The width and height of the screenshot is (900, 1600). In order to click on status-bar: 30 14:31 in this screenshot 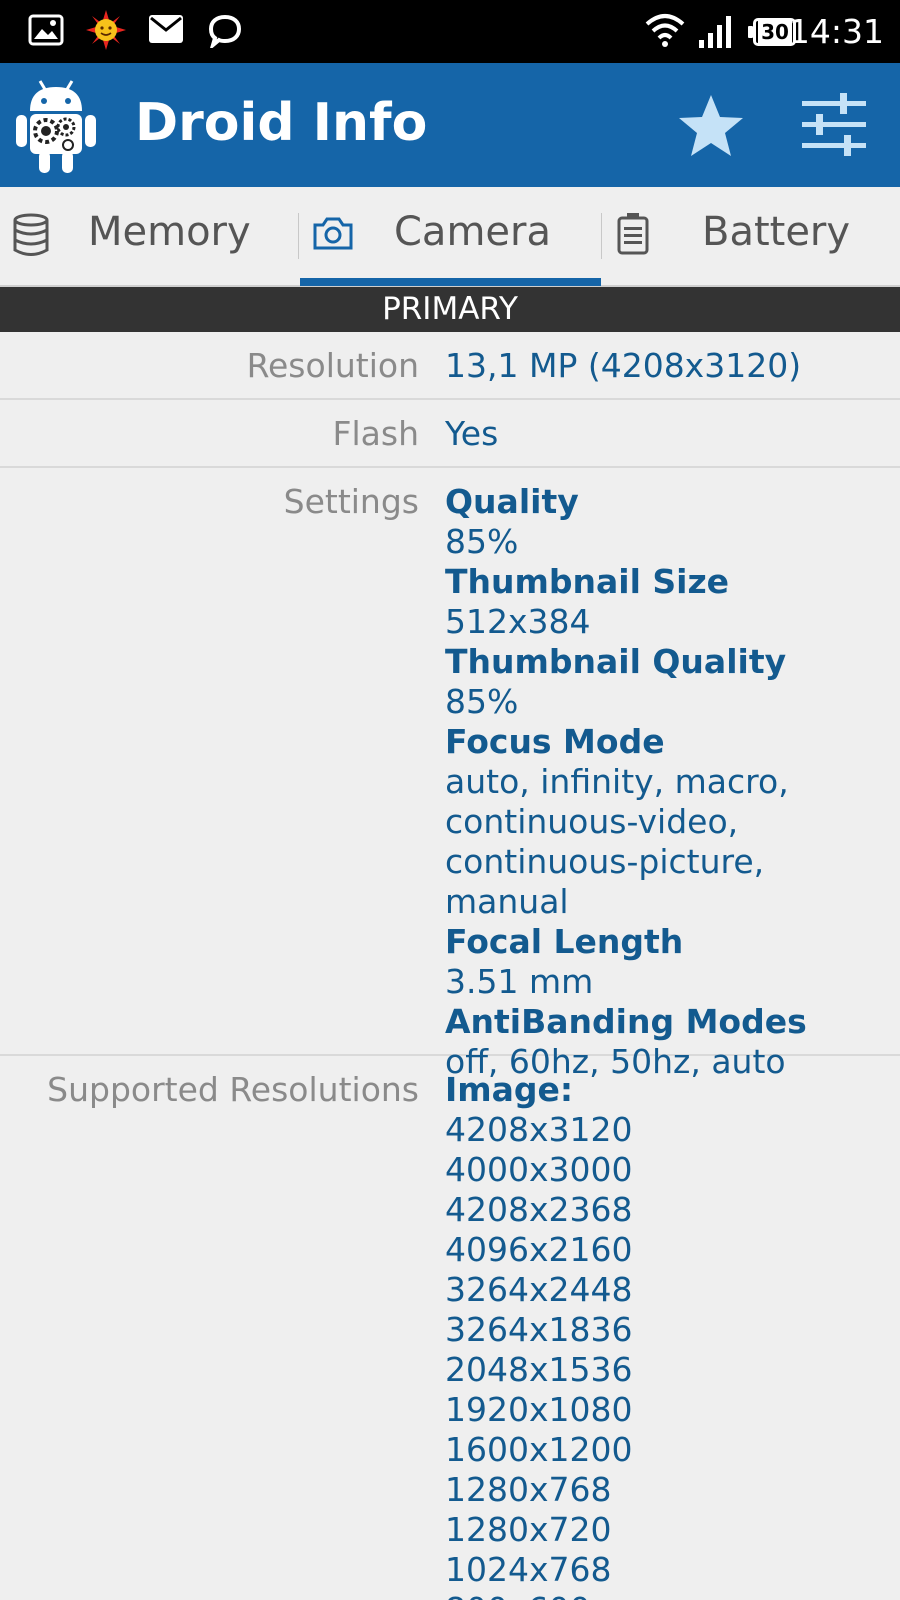, I will do `click(450, 31)`.